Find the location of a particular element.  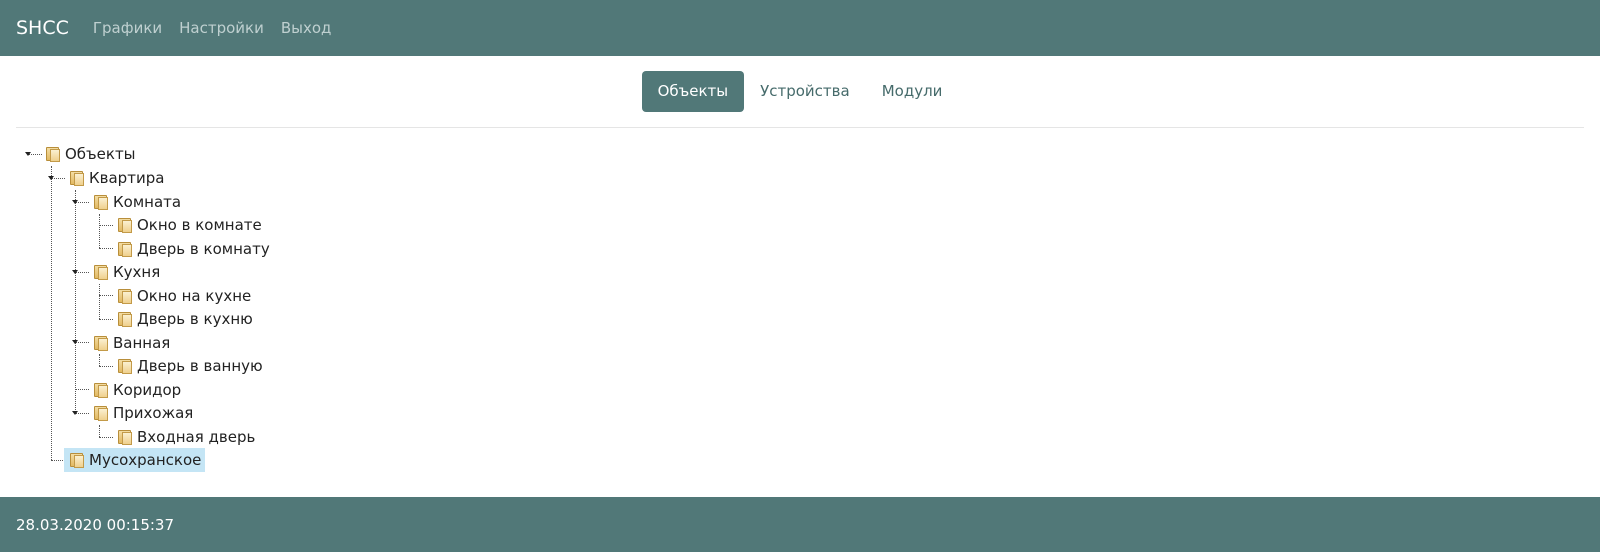

tree-node-kitchen: Кухня is located at coordinates (127, 272).